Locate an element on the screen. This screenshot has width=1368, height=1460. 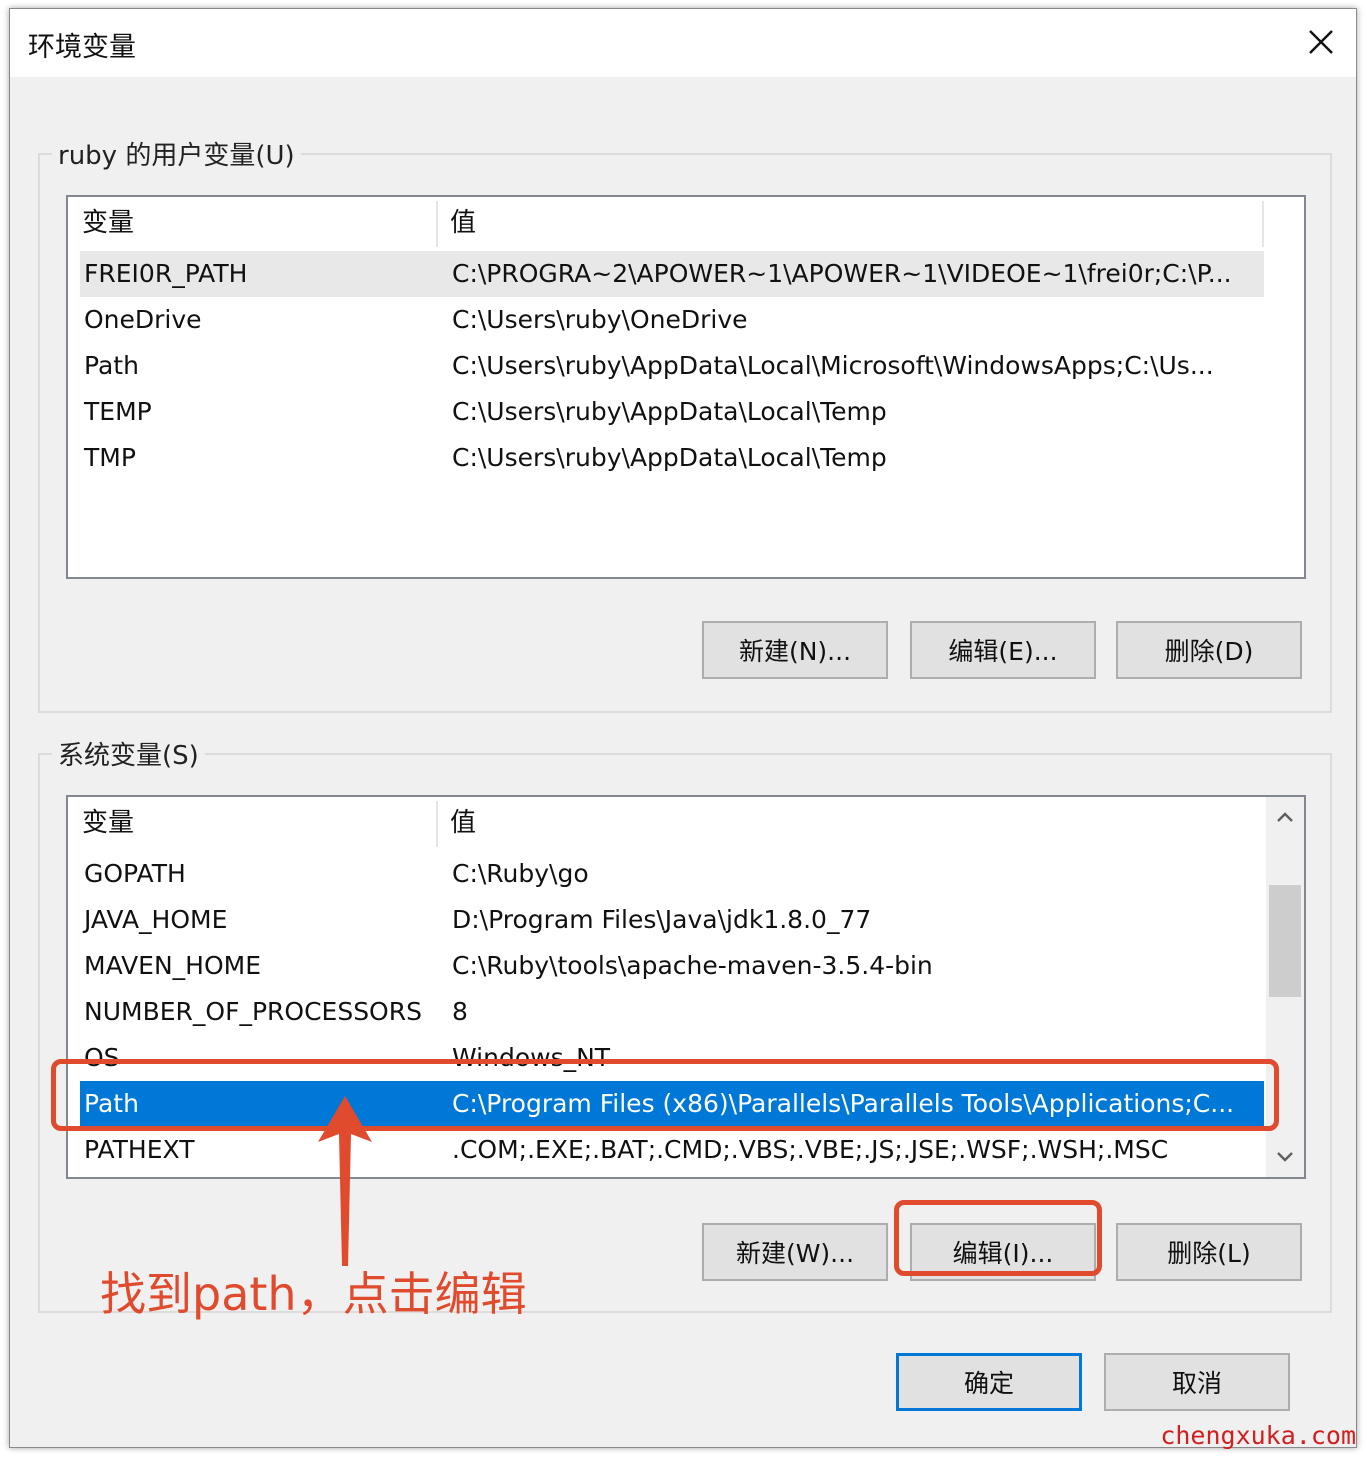
system-delete-button: 删除(L) is located at coordinates (1209, 1252).